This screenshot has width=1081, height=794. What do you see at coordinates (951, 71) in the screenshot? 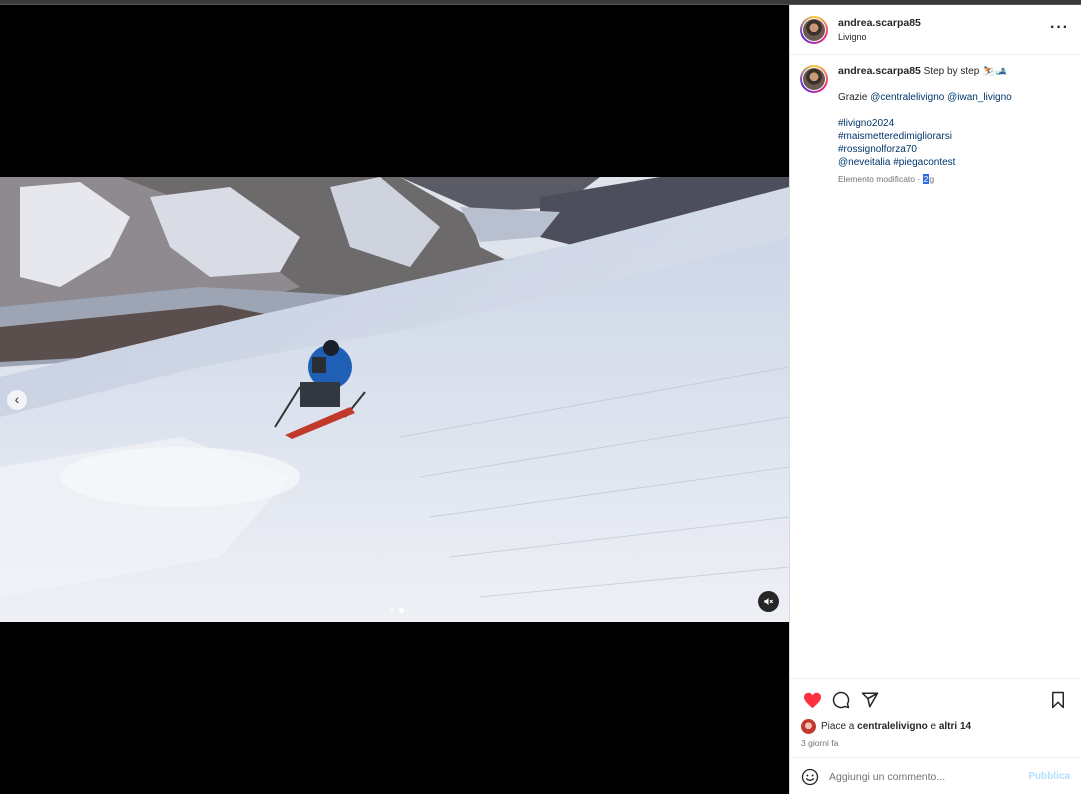
I see `caption-text: Step by step` at bounding box center [951, 71].